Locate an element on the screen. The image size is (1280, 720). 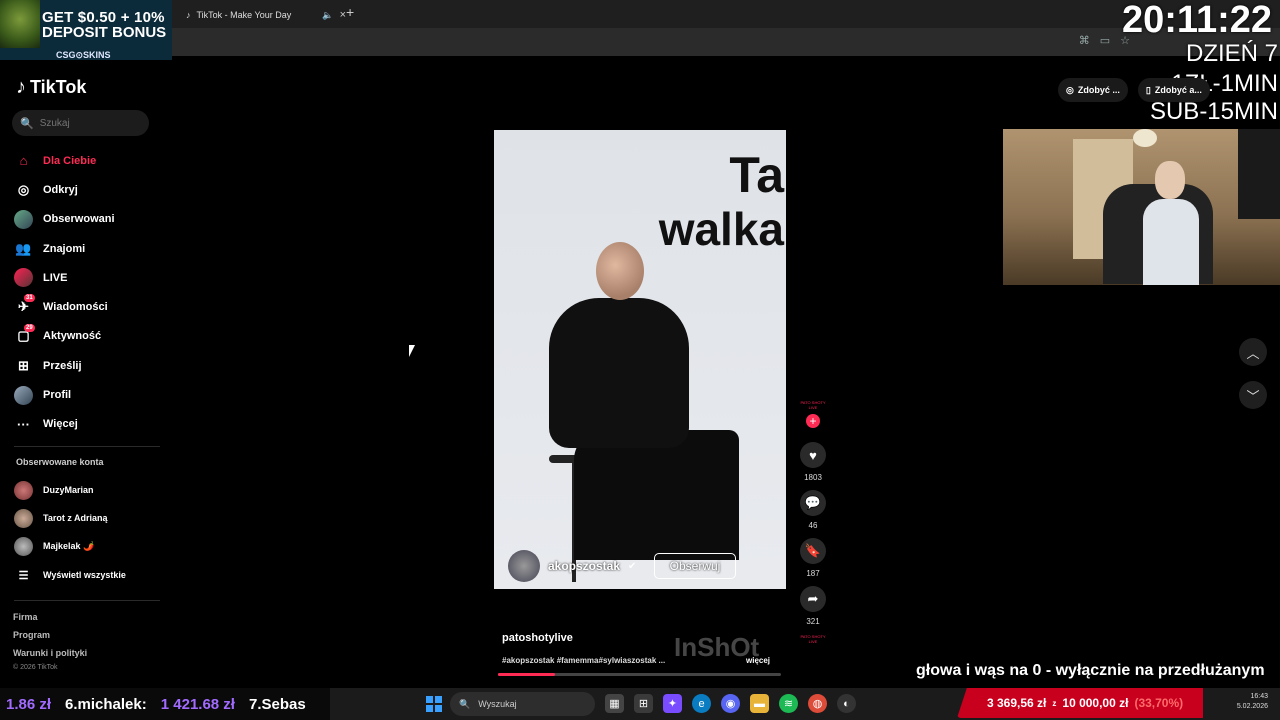
sidebar-item-explore: ◎ Odkryj is located at coordinates (89, 189).